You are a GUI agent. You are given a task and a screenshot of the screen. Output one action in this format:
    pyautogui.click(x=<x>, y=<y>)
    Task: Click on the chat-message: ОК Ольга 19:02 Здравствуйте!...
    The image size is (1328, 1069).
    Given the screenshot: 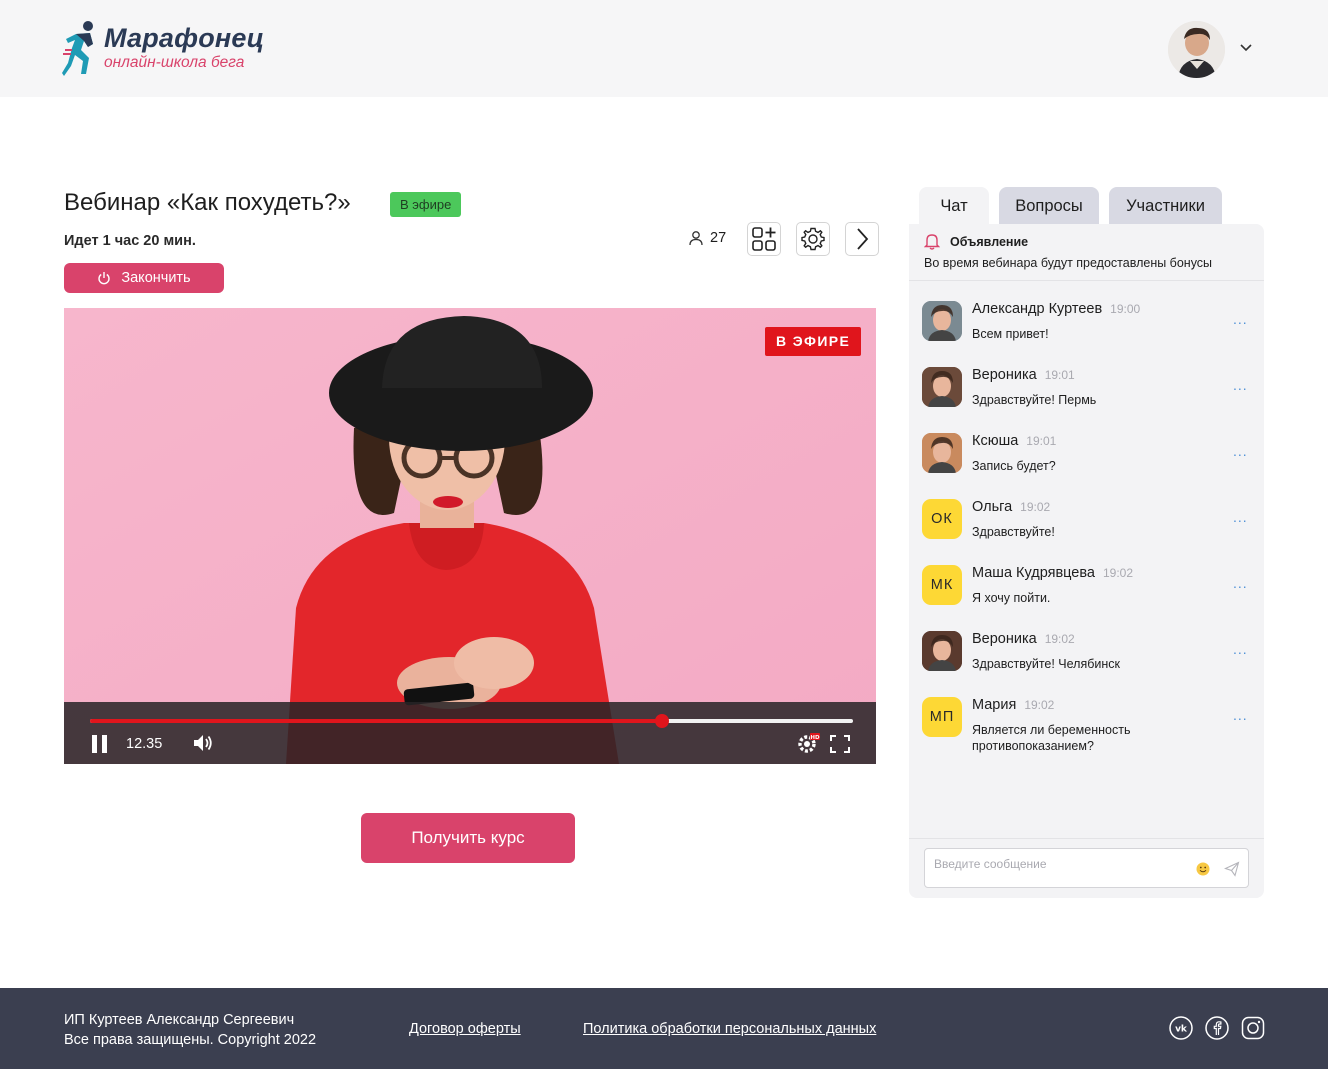 What is the action you would take?
    pyautogui.click(x=1087, y=530)
    